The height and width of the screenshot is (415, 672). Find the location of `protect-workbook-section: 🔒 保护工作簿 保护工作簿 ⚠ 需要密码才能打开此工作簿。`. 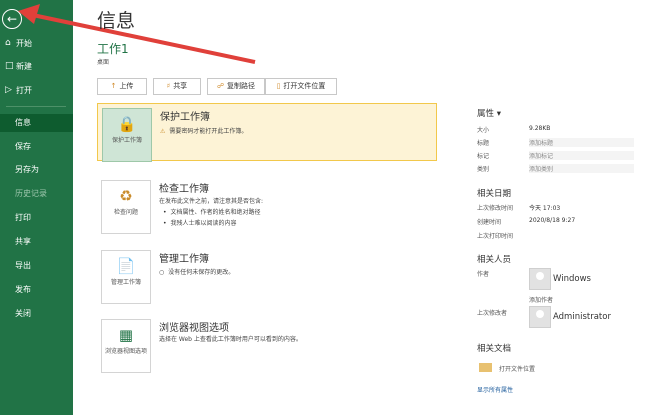

protect-workbook-section: 🔒 保护工作簿 保护工作簿 ⚠ 需要密码才能打开此工作簿。 is located at coordinates (267, 132).